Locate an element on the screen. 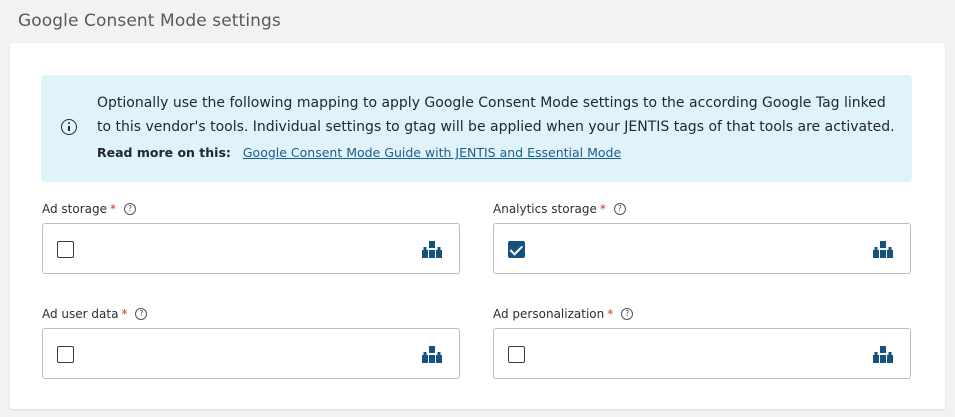 The height and width of the screenshot is (417, 955). ad-personalization-checkbox is located at coordinates (516, 354).